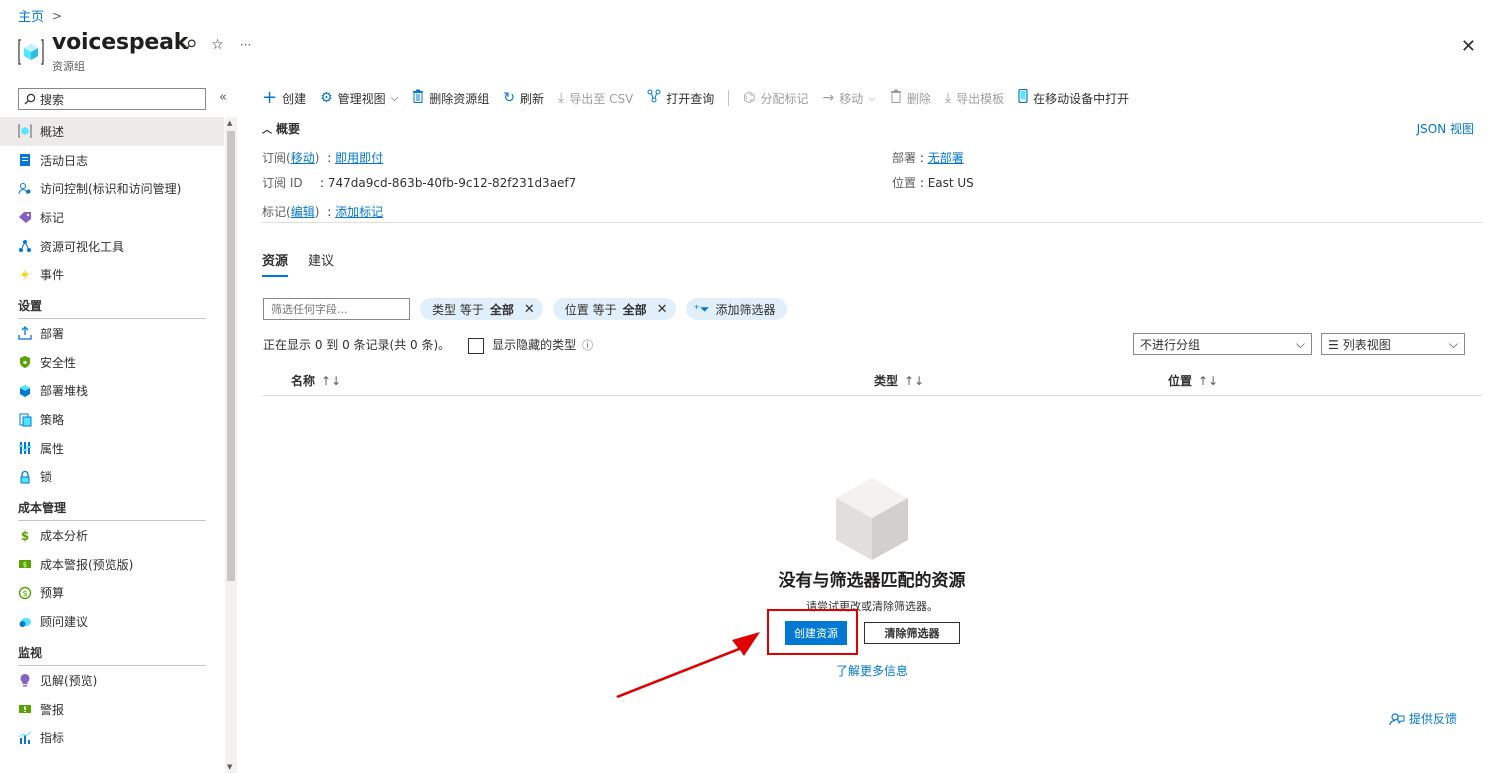  What do you see at coordinates (680, 98) in the screenshot?
I see `open-query-button: 打开查询` at bounding box center [680, 98].